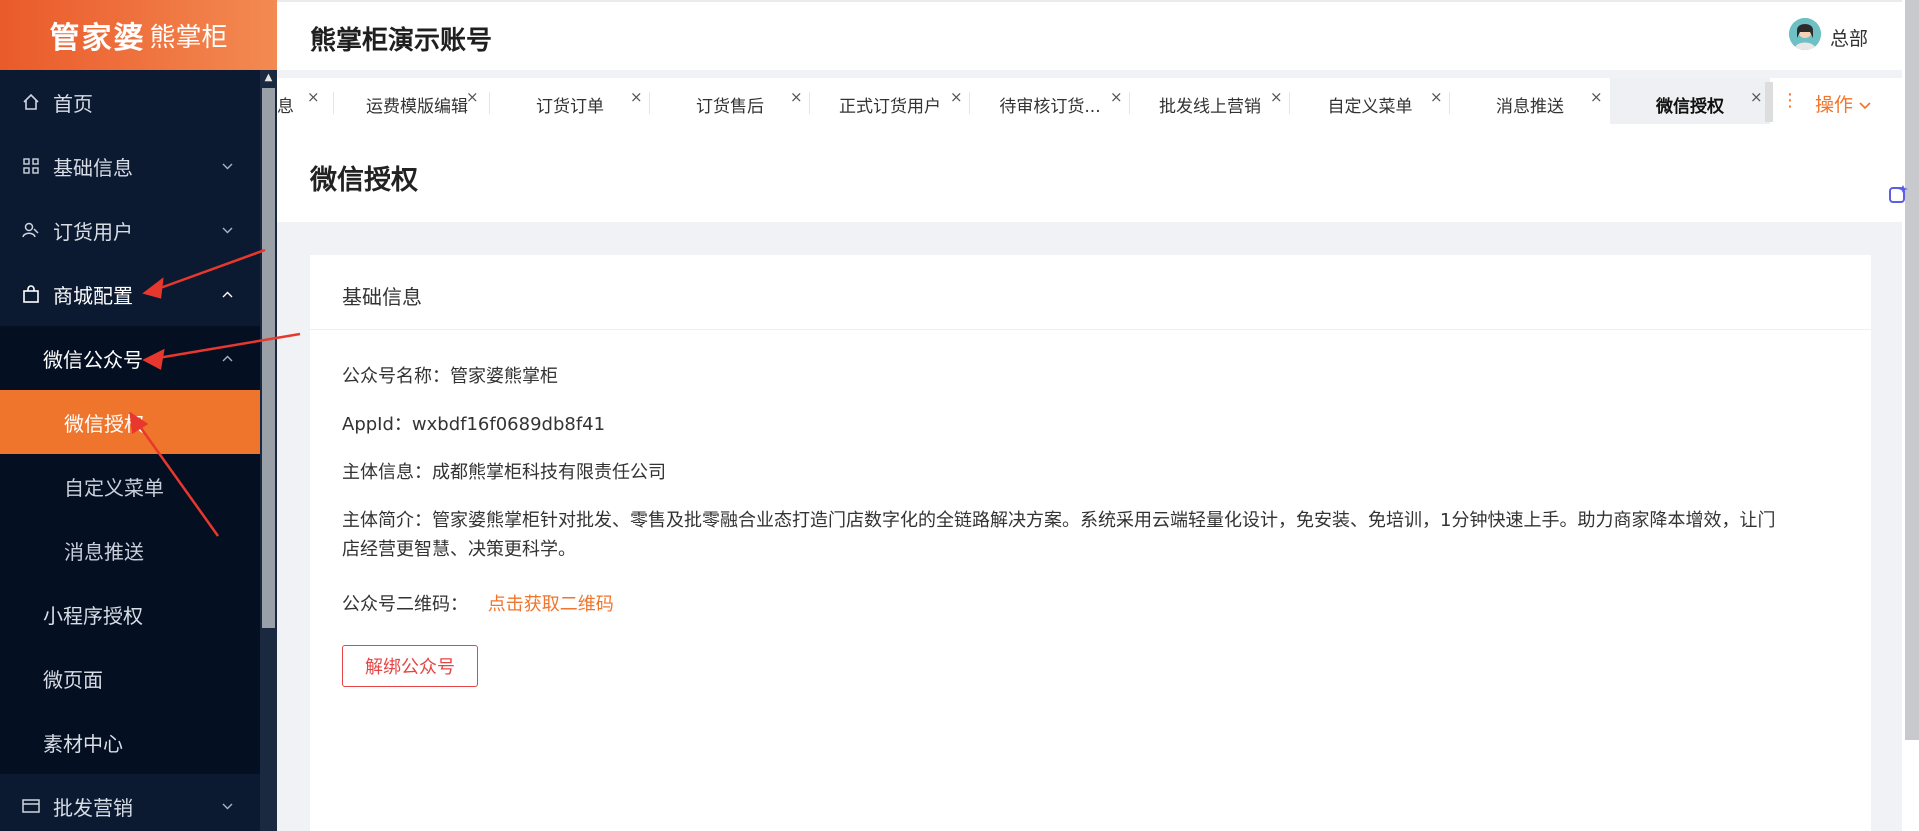 The width and height of the screenshot is (1919, 831). I want to click on field-label: AppId：, so click(377, 424).